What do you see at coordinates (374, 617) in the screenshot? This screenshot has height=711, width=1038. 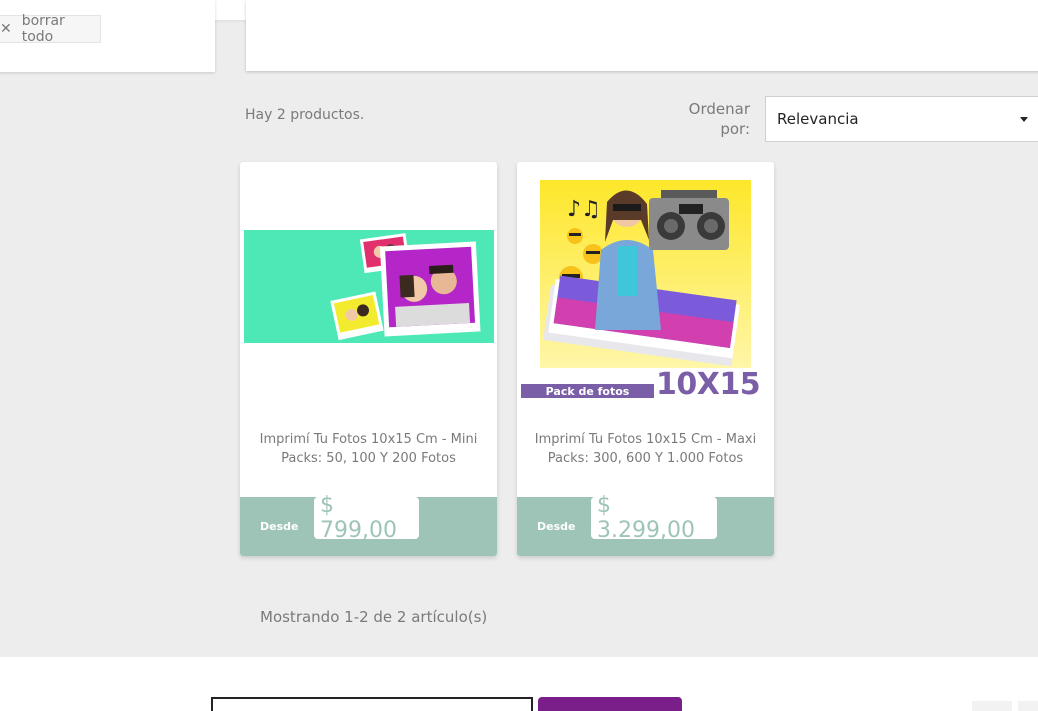 I see `pagination-summary: Mostrando 1-2 de 2 artículo(s)` at bounding box center [374, 617].